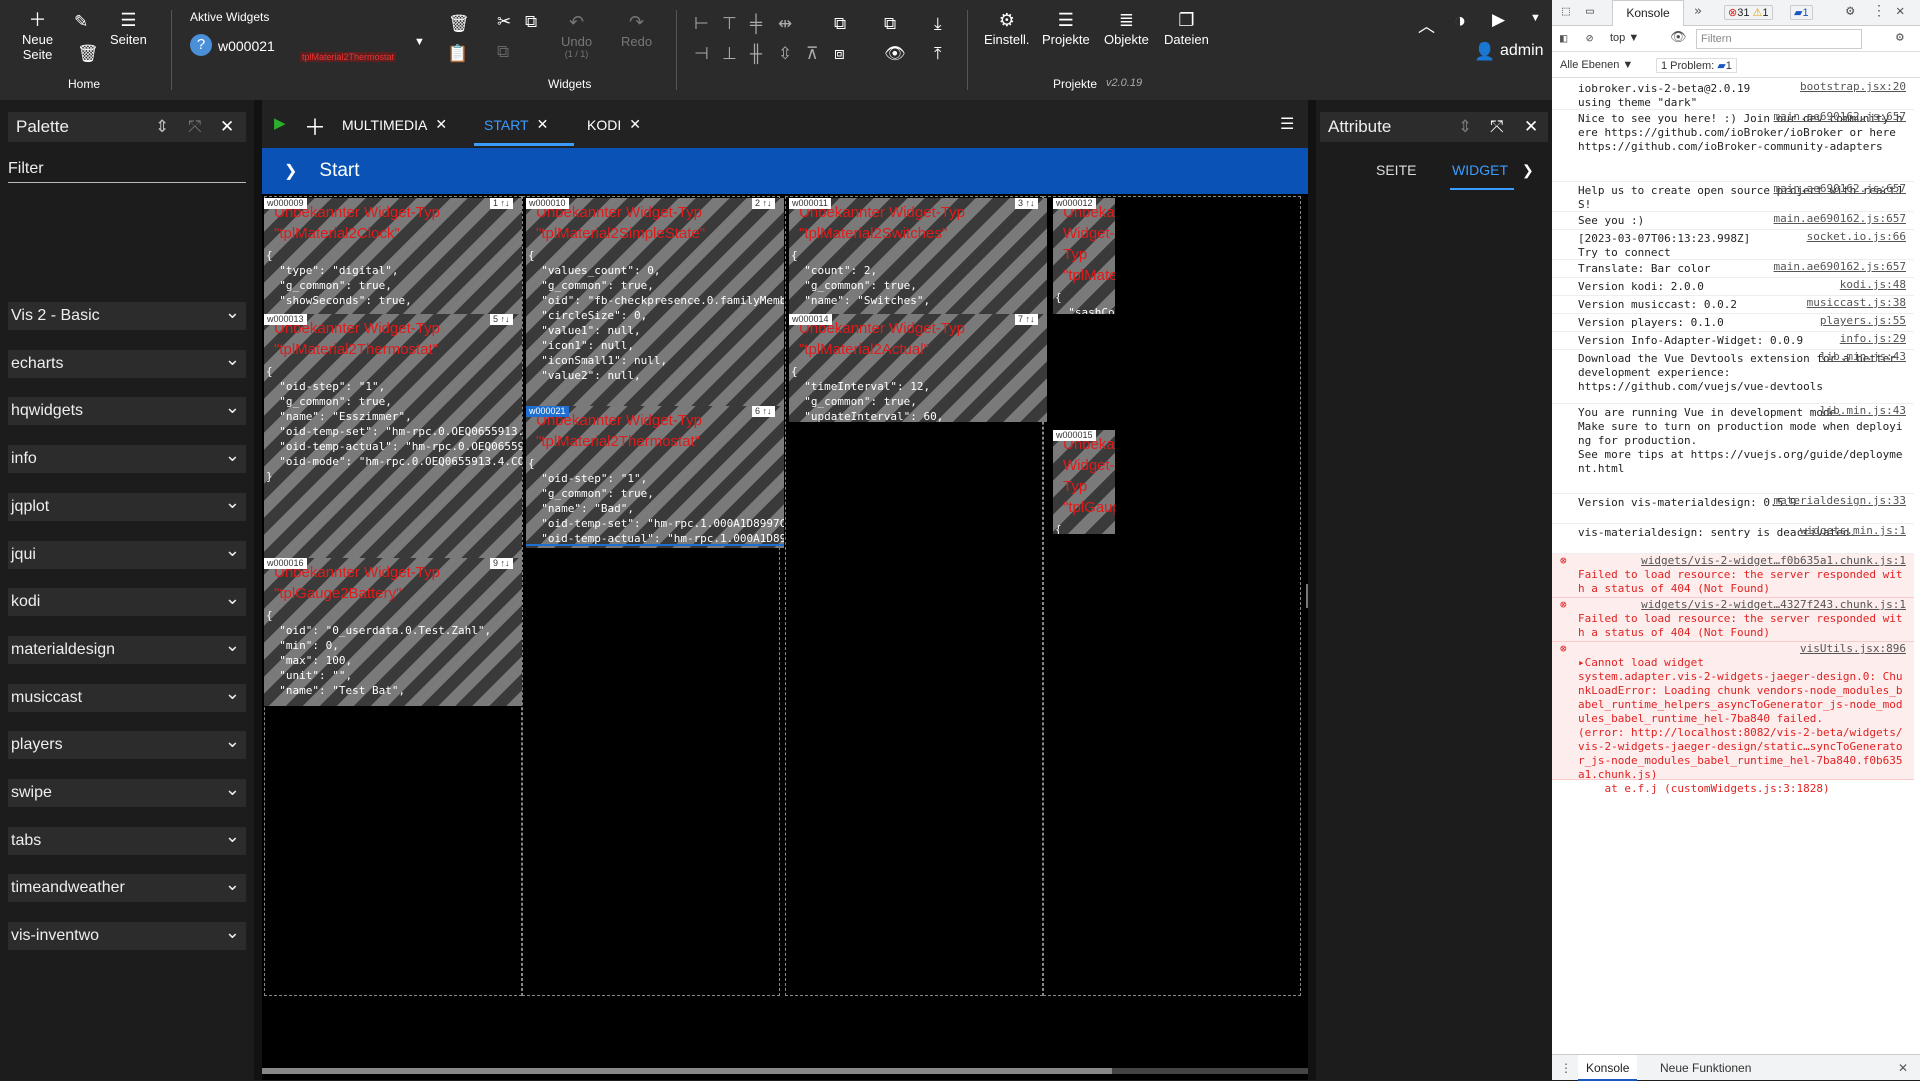 Image resolution: width=1920 pixels, height=1081 pixels. What do you see at coordinates (285, 563) in the screenshot?
I see `widget-id-label: w000016` at bounding box center [285, 563].